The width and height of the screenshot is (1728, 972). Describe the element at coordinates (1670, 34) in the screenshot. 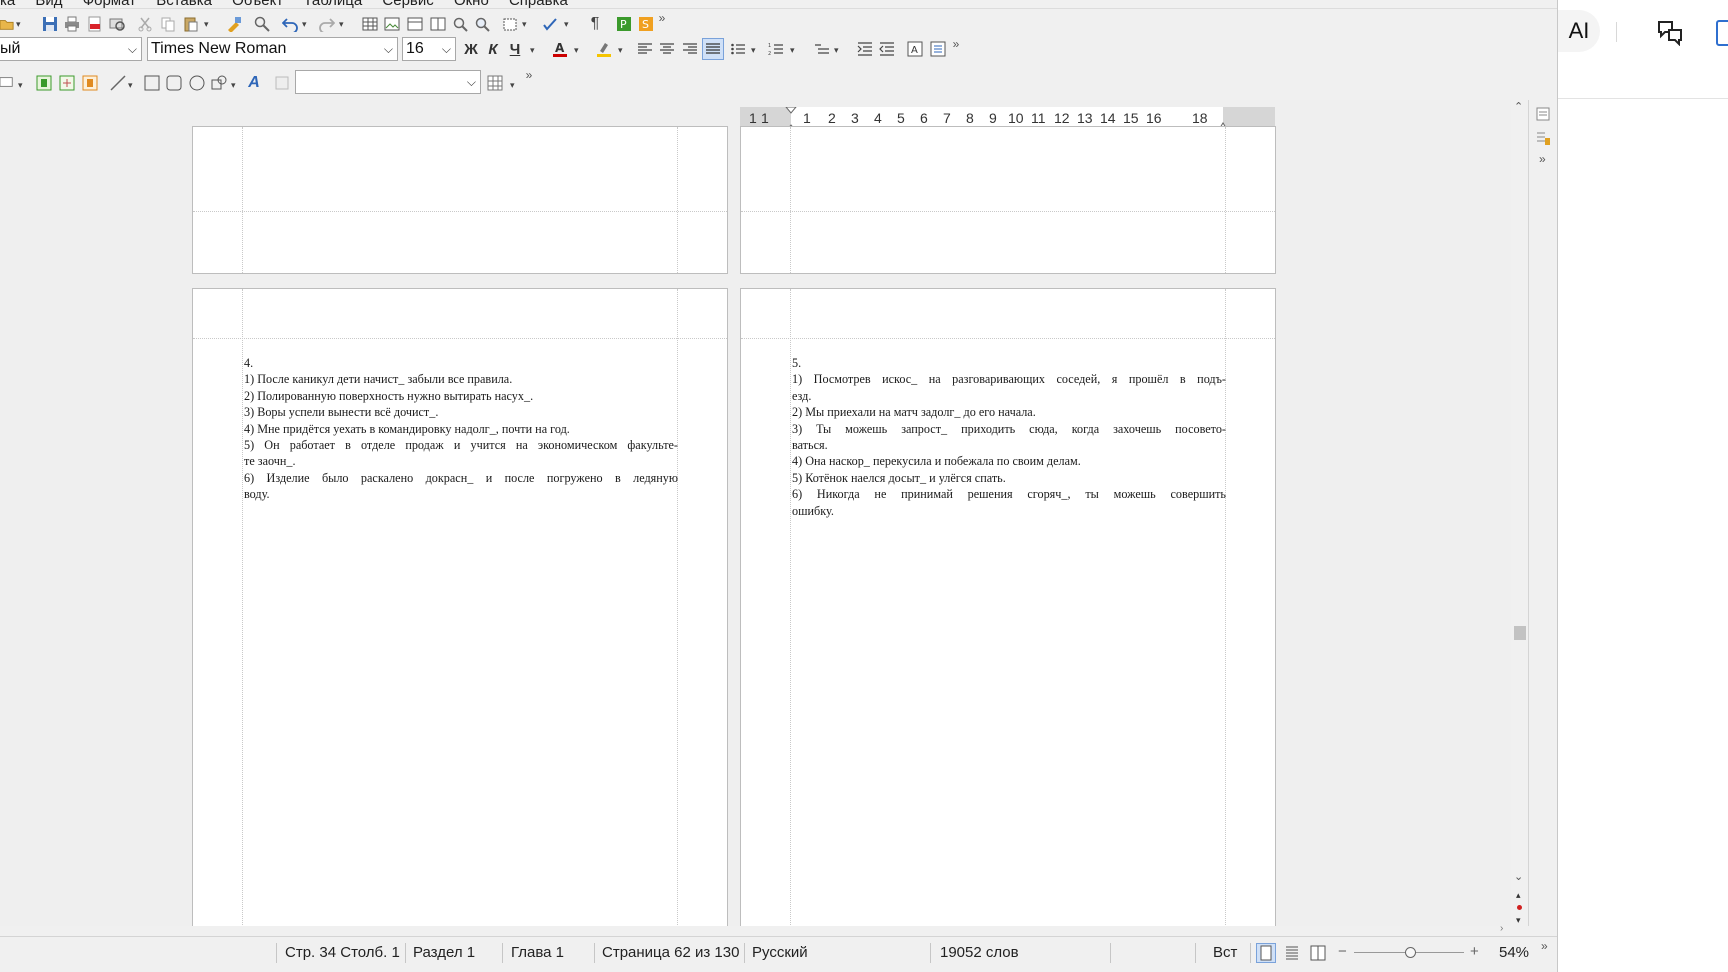

I see `chat-icon` at that location.